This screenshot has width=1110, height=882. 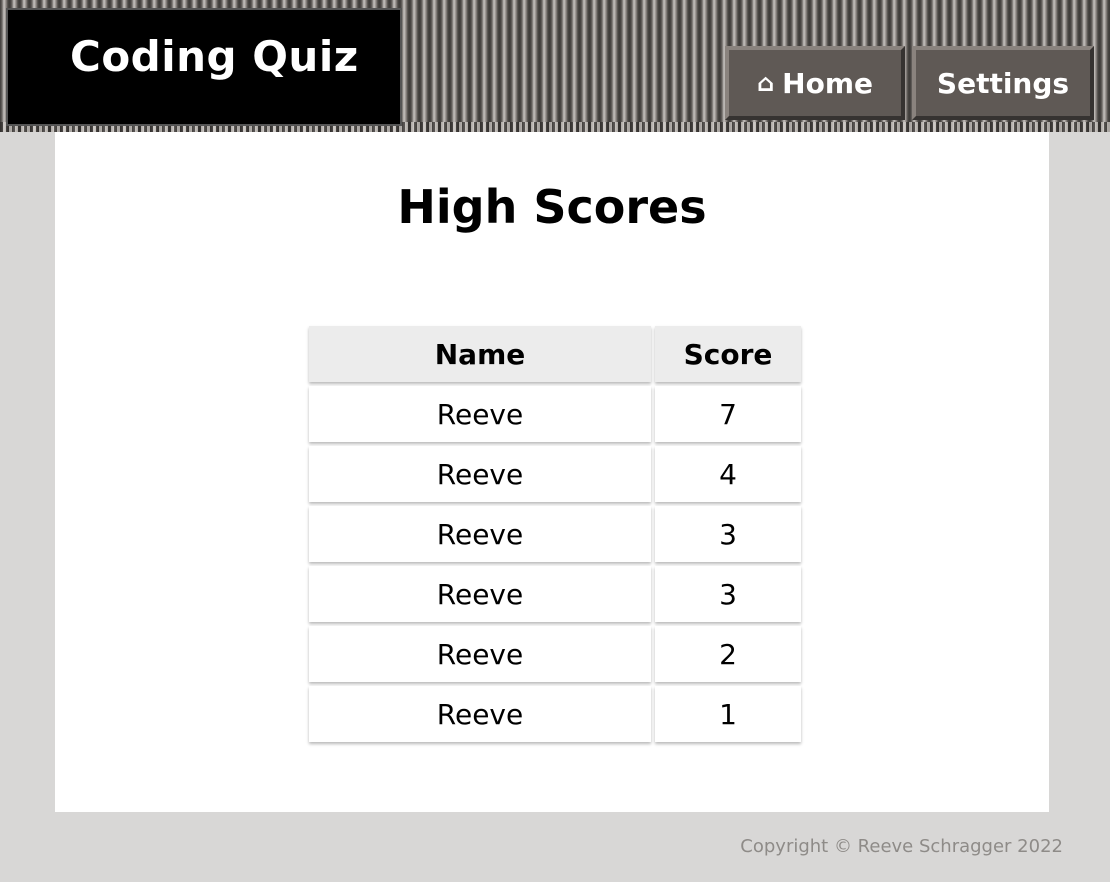 I want to click on brand-block: Coding Quiz, so click(x=204, y=67).